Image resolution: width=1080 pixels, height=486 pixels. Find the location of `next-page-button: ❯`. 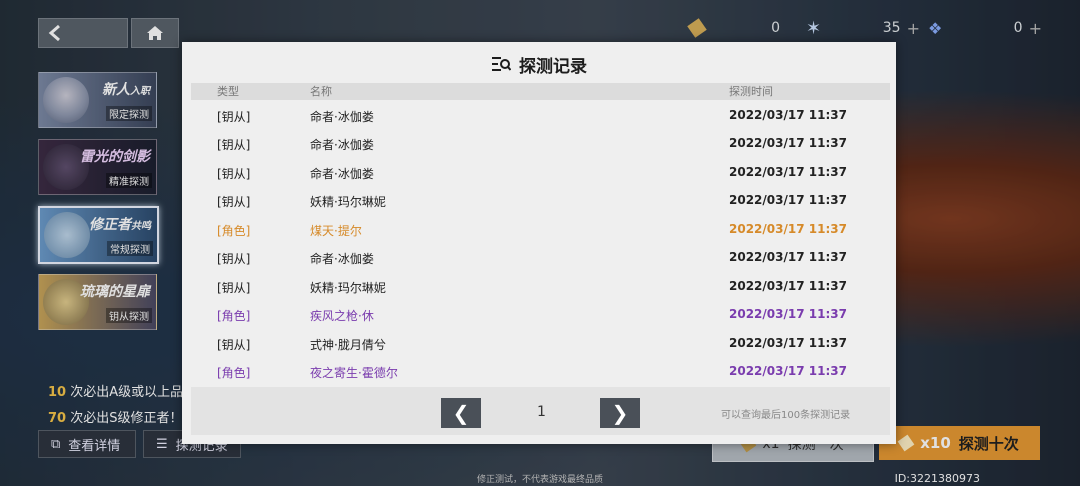

next-page-button: ❯ is located at coordinates (620, 413).